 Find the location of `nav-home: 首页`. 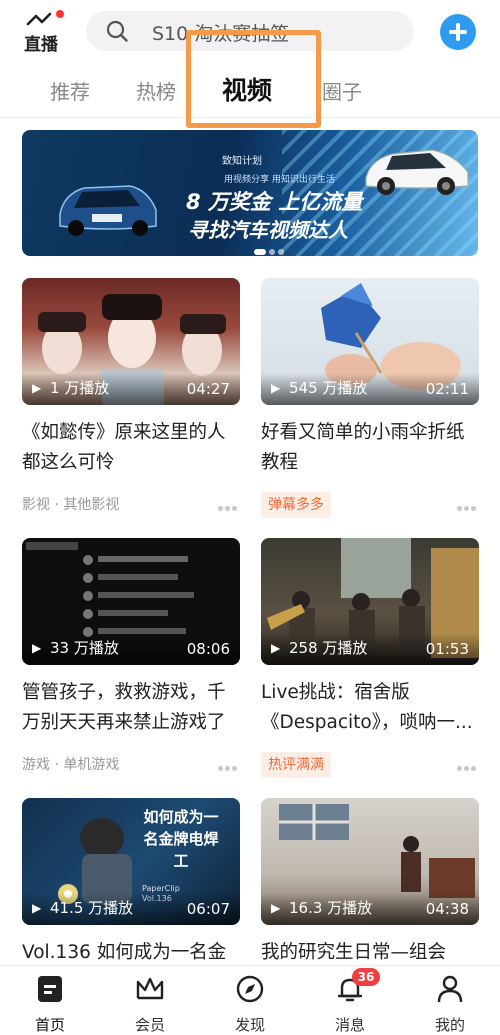

nav-home: 首页 is located at coordinates (50, 1004).